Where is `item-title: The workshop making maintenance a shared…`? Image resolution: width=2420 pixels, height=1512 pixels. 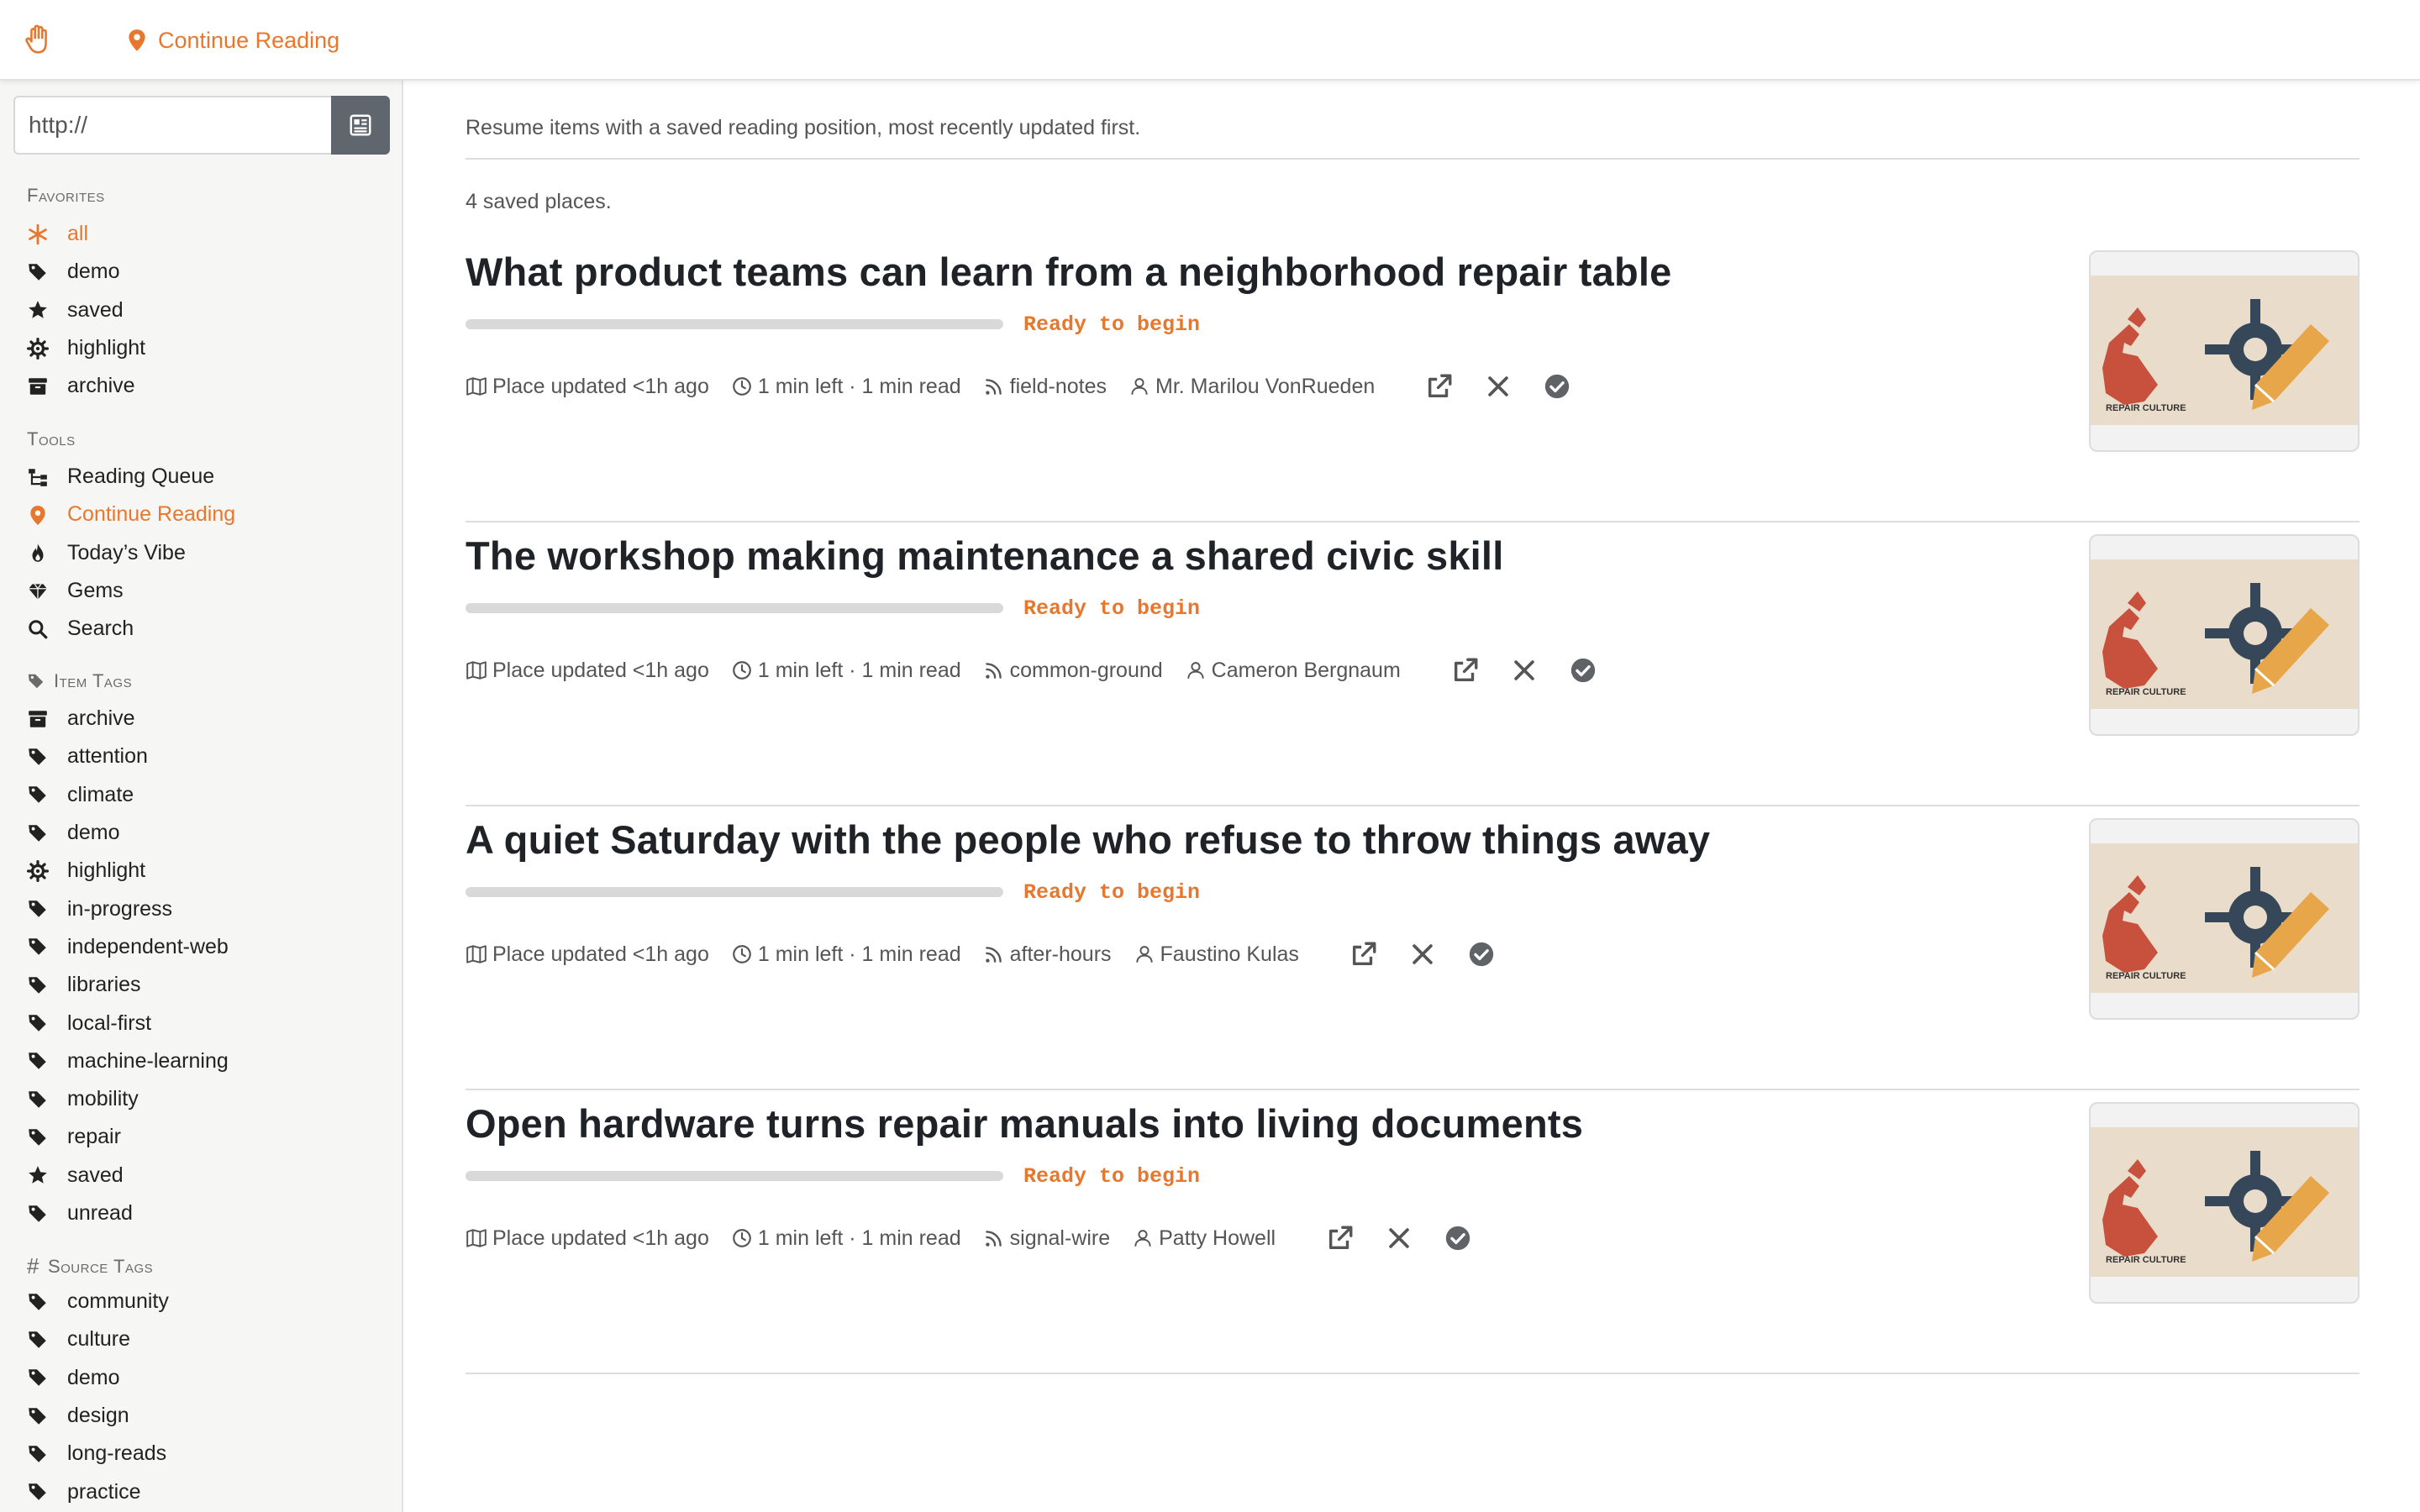 item-title: The workshop making maintenance a shared… is located at coordinates (985, 556).